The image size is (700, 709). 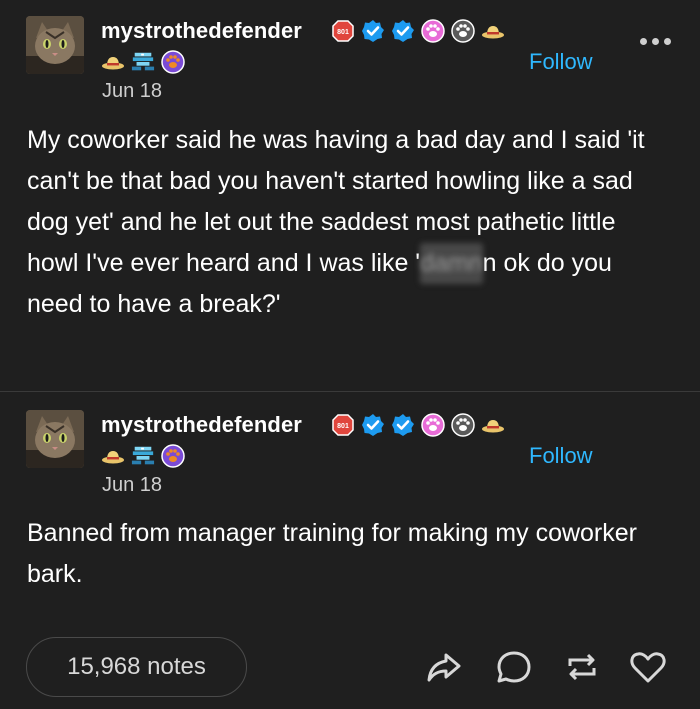 I want to click on reblog-icon, so click(x=582, y=667).